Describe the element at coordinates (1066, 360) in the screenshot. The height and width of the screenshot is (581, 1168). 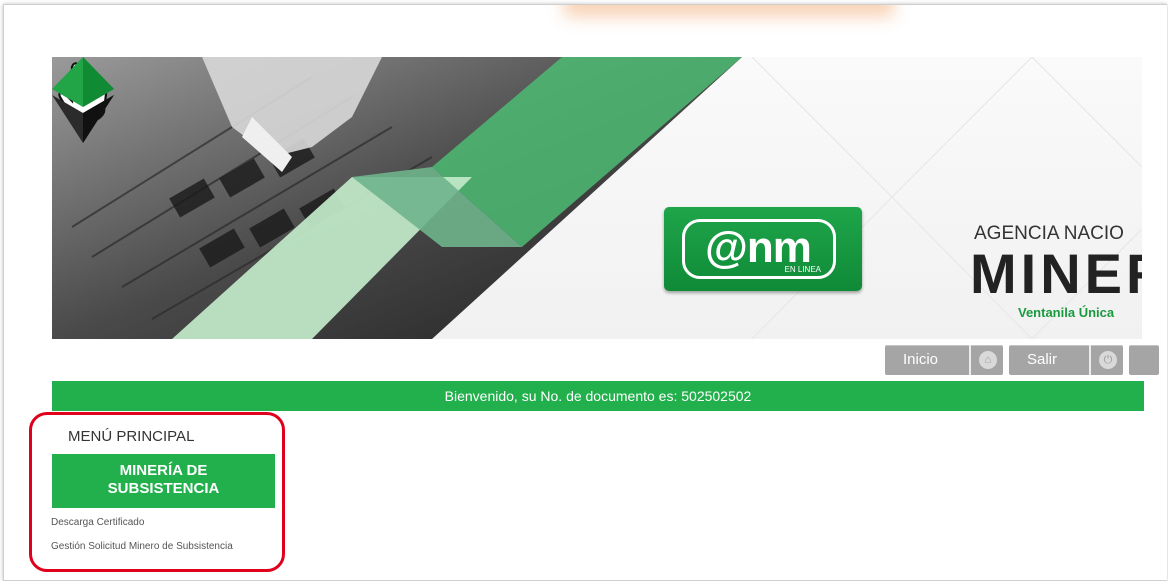
I see `salir-button: Salir ⏻` at that location.